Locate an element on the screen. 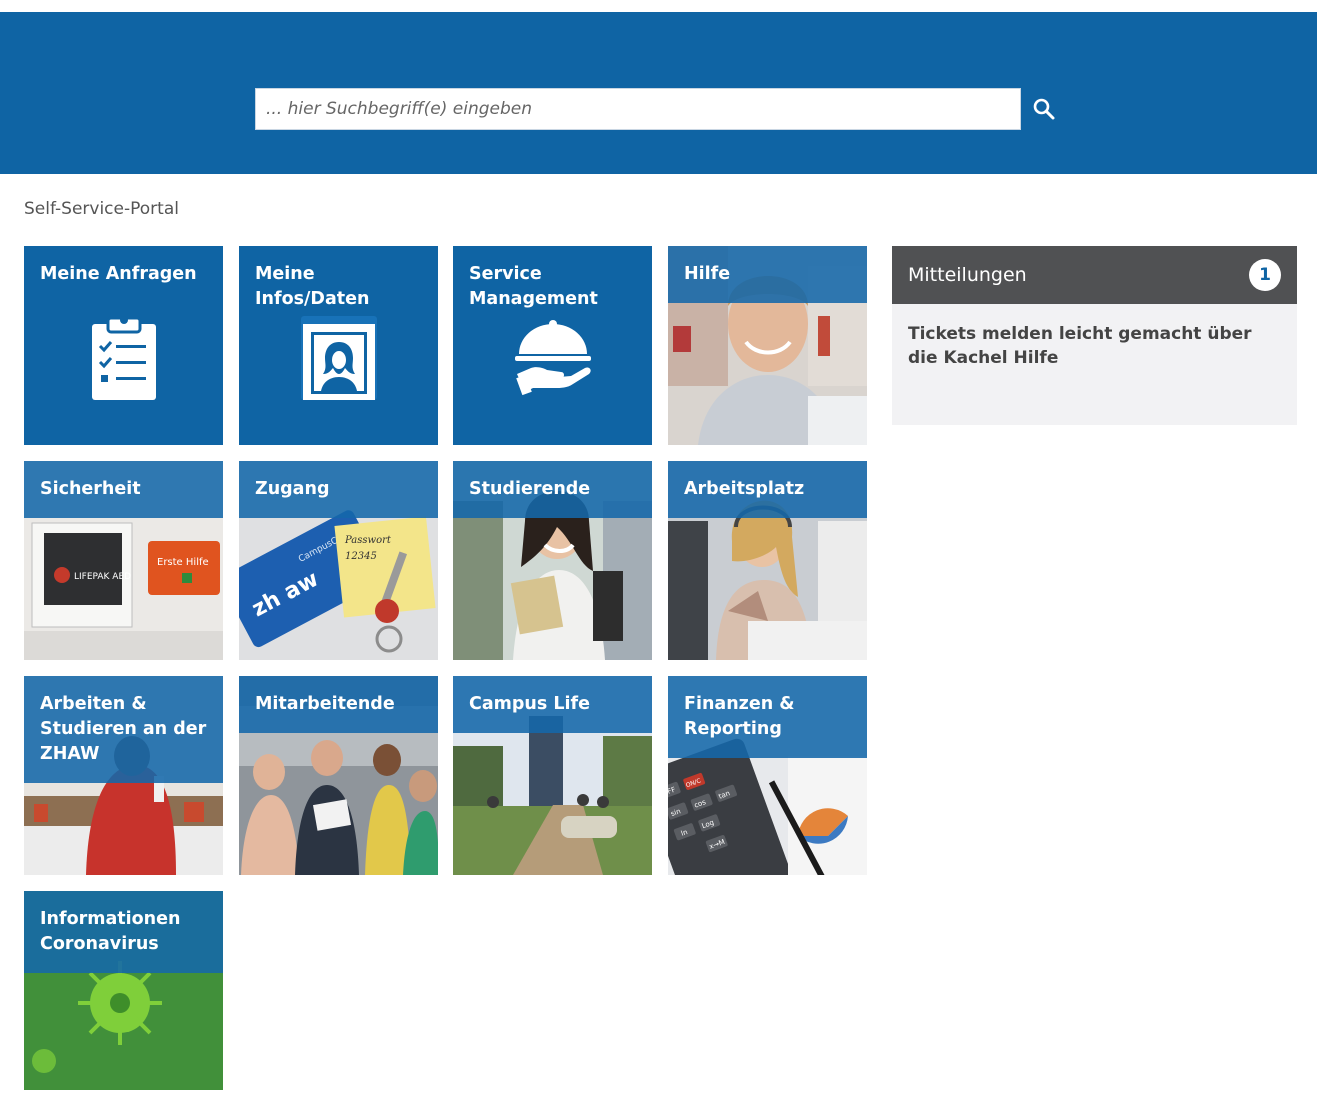 The width and height of the screenshot is (1317, 1100). tile-title: Informationen Coronavirus is located at coordinates (110, 931).